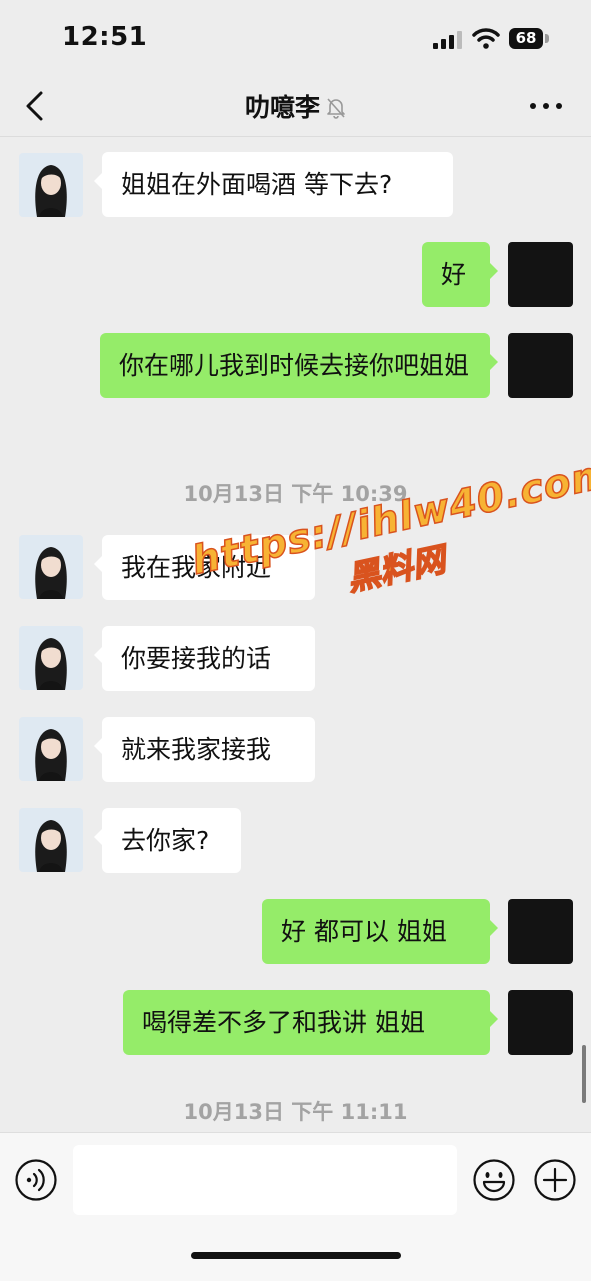 This screenshot has height=1281, width=591. Describe the element at coordinates (295, 494) in the screenshot. I see `time-stamp: 10月13日 下午 10:39` at that location.